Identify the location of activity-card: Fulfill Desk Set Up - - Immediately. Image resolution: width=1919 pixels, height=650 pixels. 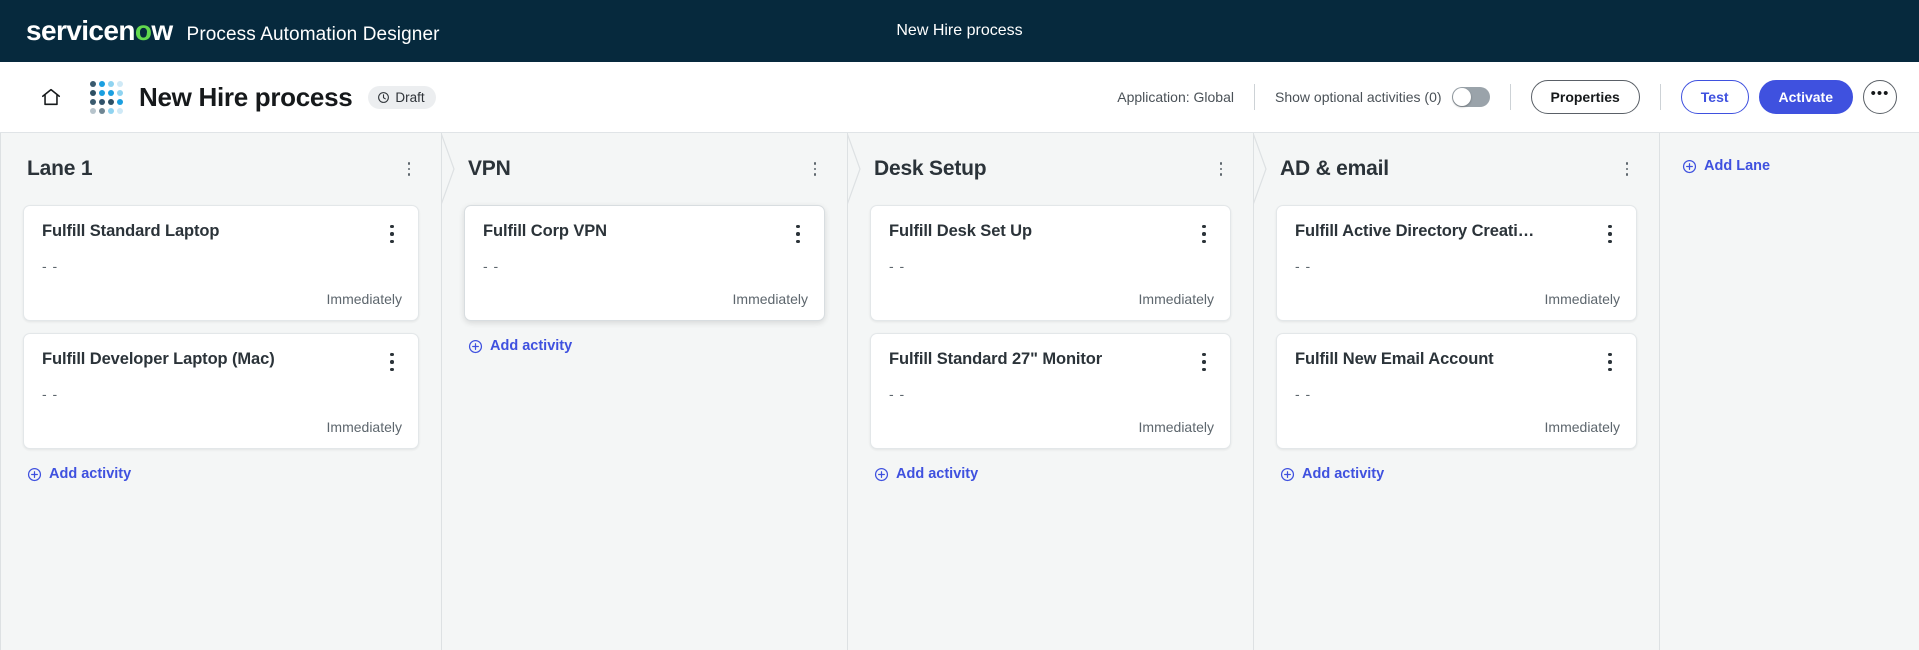
(1050, 263).